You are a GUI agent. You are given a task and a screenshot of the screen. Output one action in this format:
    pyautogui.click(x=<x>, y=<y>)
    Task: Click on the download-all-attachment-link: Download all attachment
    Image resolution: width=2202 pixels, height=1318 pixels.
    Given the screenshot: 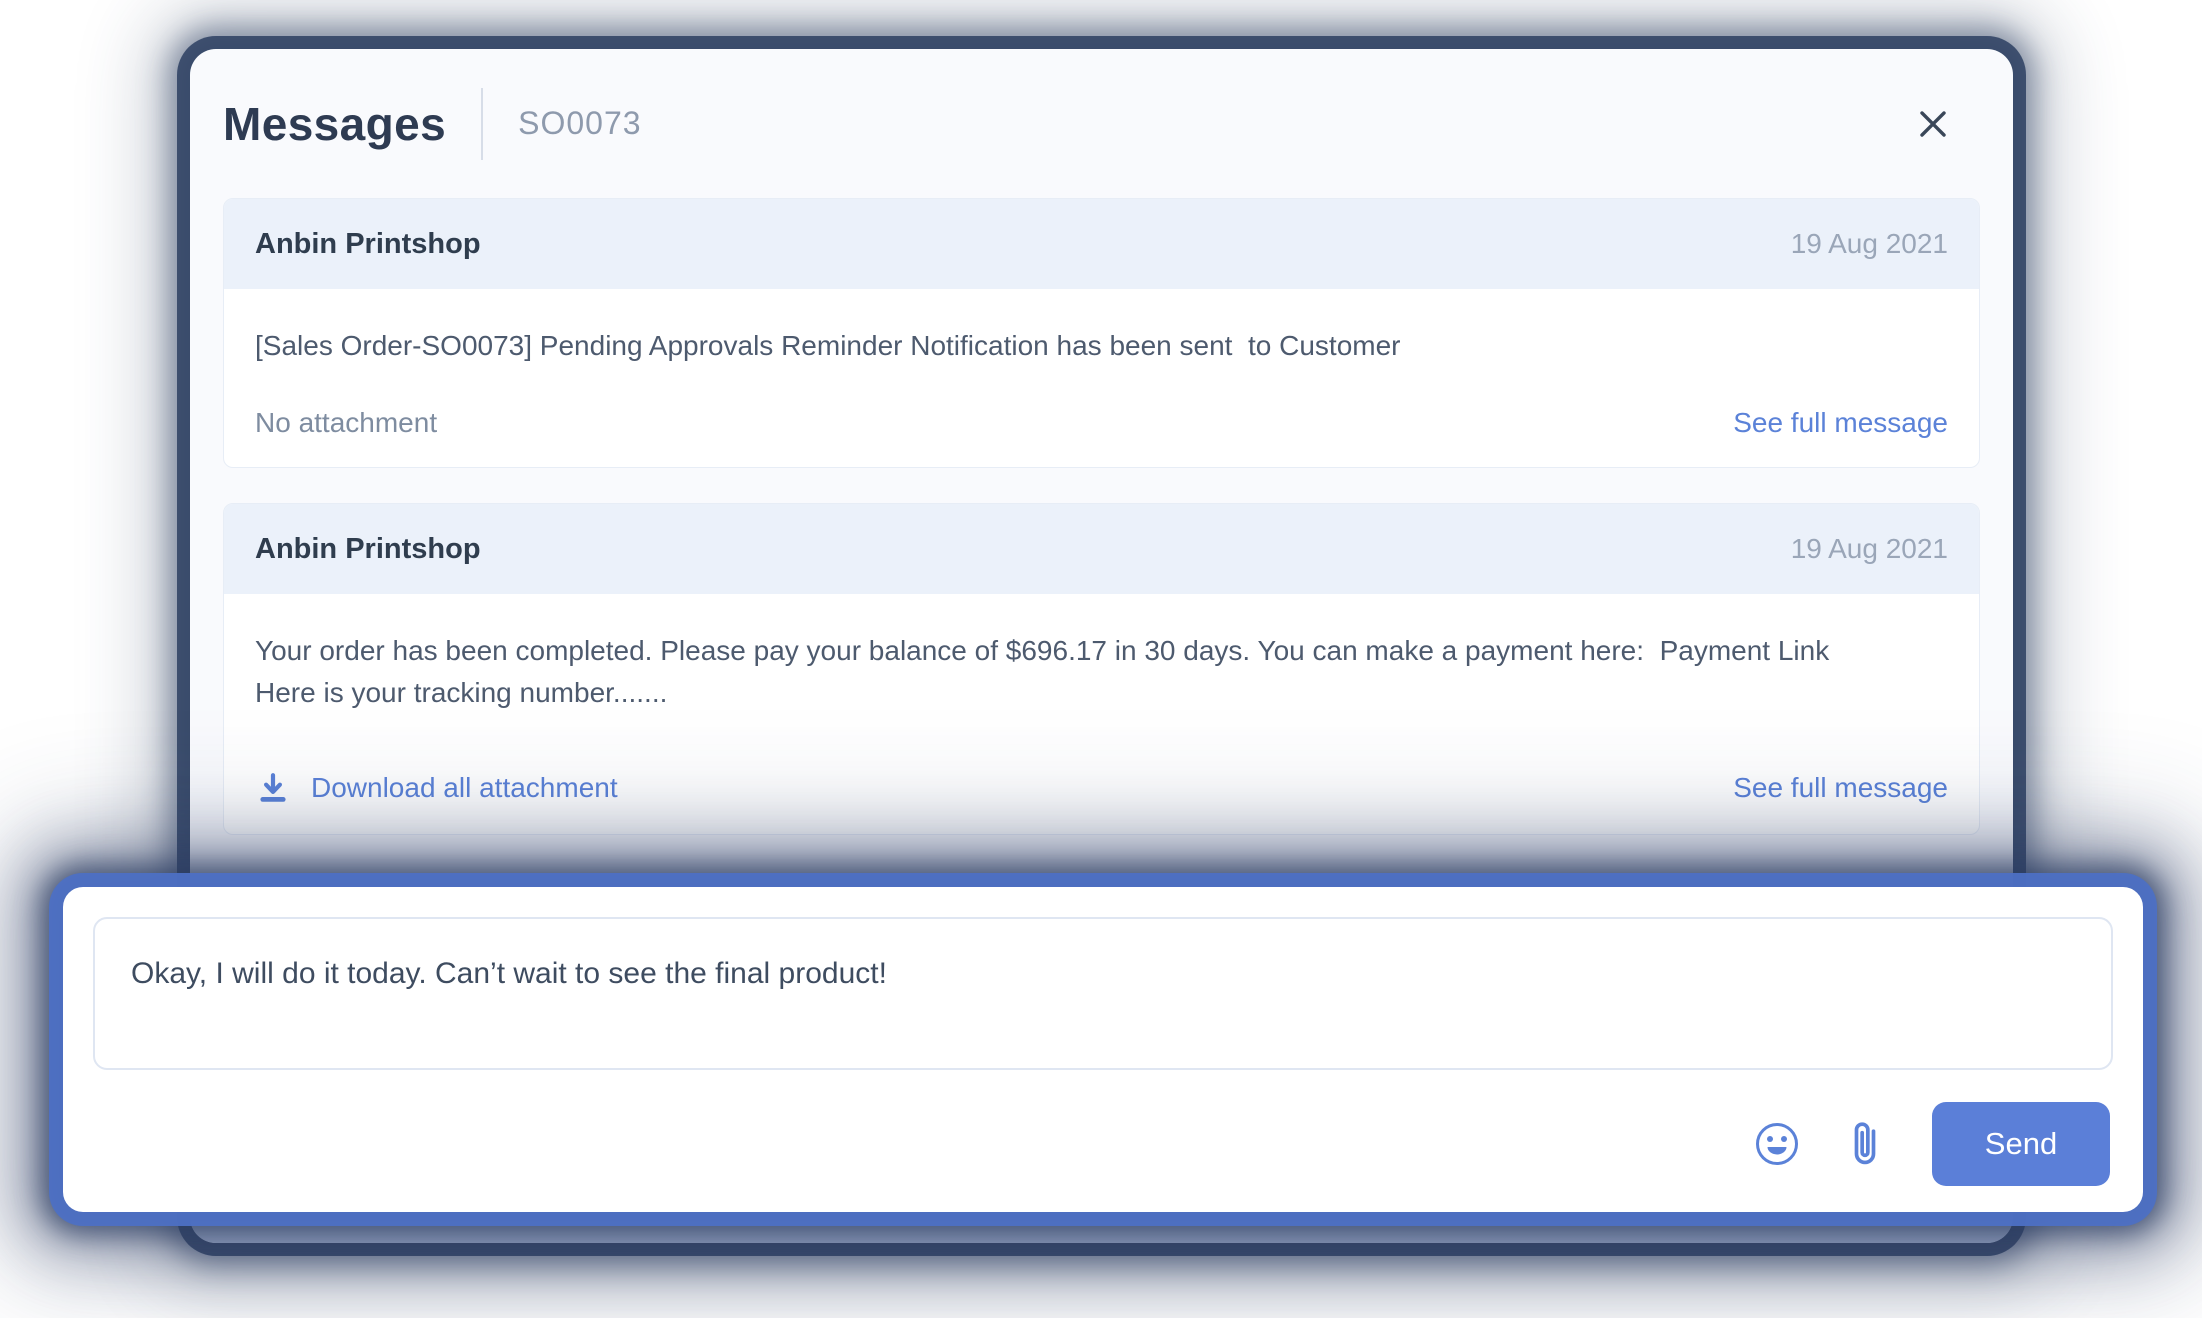 What is the action you would take?
    pyautogui.click(x=436, y=788)
    